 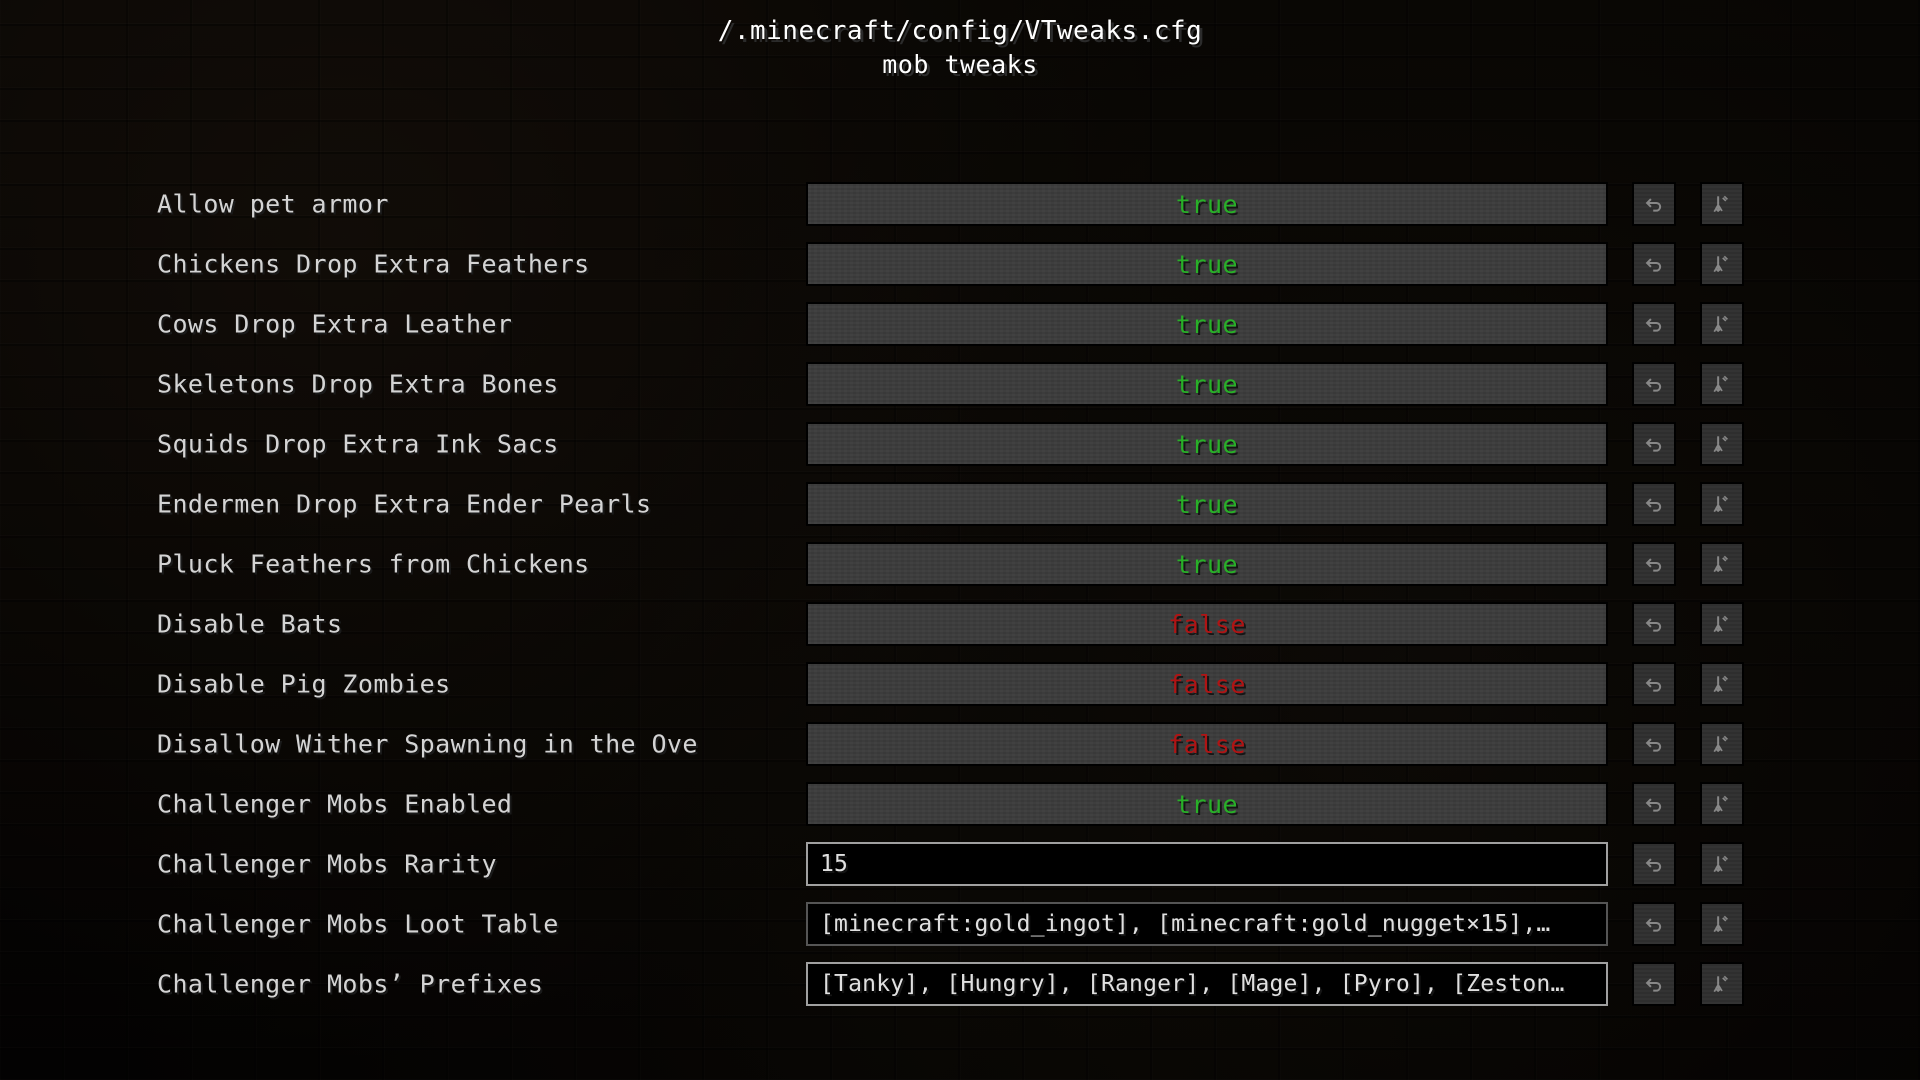 What do you see at coordinates (834, 864) in the screenshot?
I see `option-value: 15` at bounding box center [834, 864].